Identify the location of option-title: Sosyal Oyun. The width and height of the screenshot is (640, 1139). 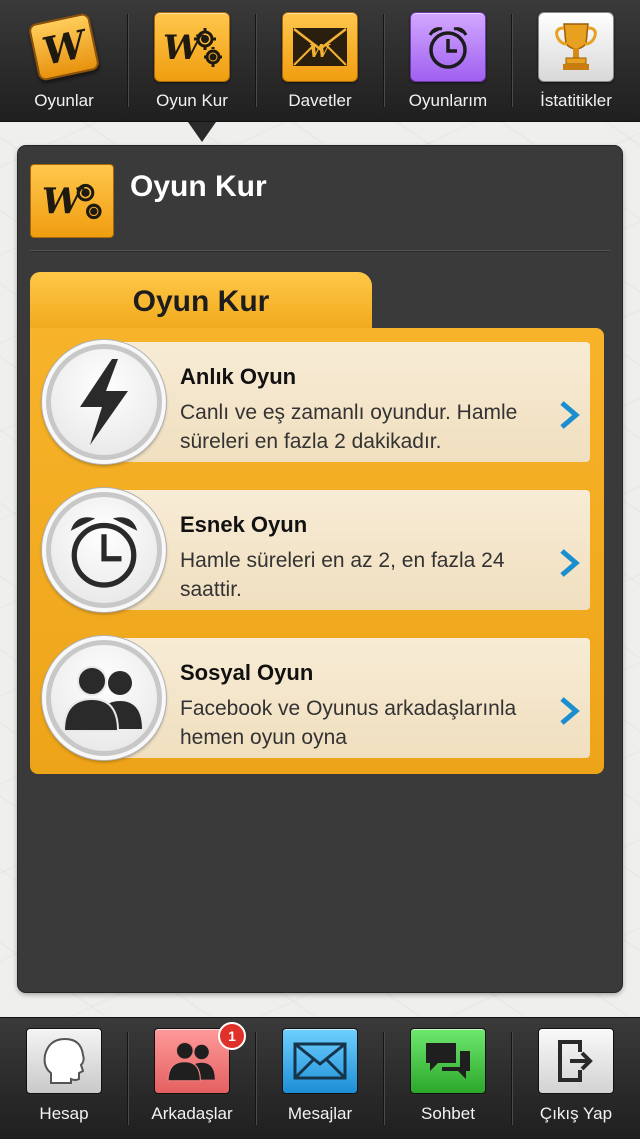
(247, 672).